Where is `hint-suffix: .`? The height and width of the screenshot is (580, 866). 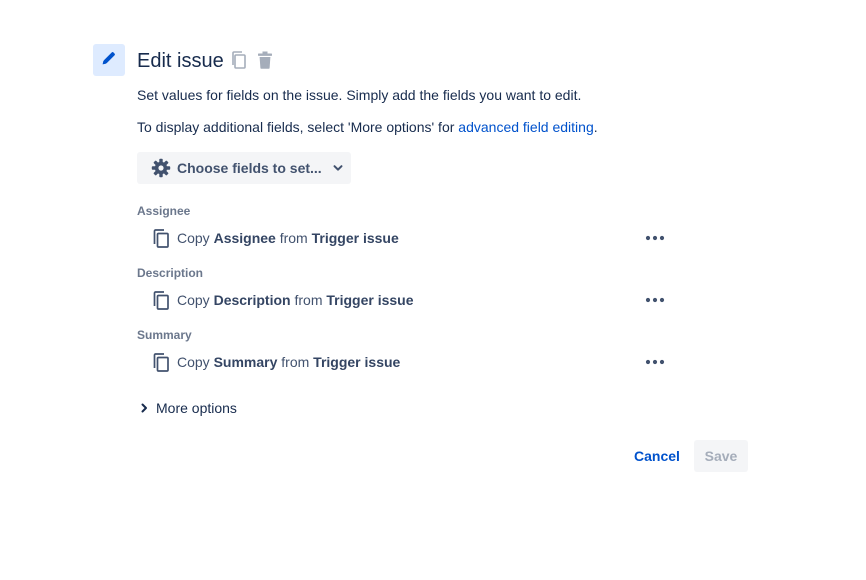
hint-suffix: . is located at coordinates (595, 127).